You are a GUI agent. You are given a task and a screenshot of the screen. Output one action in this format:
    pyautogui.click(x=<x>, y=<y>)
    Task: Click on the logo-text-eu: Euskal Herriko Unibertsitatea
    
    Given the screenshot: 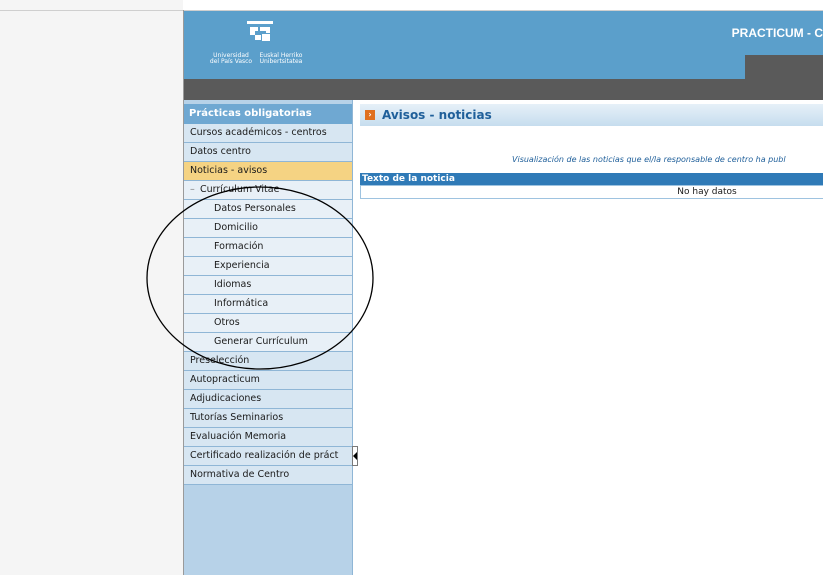 What is the action you would take?
    pyautogui.click(x=281, y=58)
    